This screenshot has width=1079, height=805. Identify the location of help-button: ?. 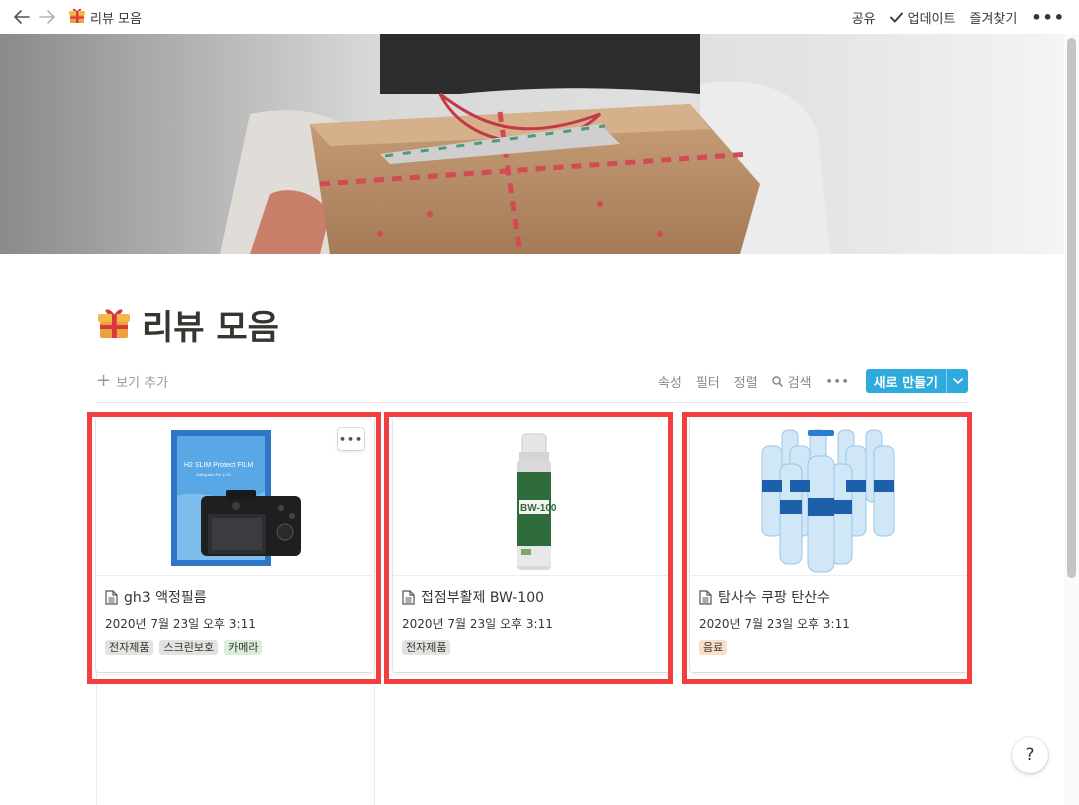
(1030, 755).